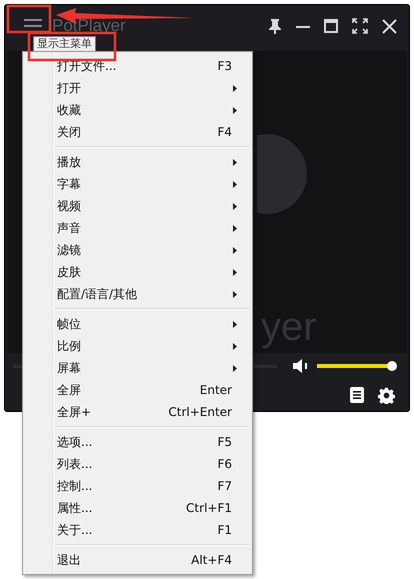 The width and height of the screenshot is (414, 579). Describe the element at coordinates (137, 206) in the screenshot. I see `menu-item: 视频` at that location.